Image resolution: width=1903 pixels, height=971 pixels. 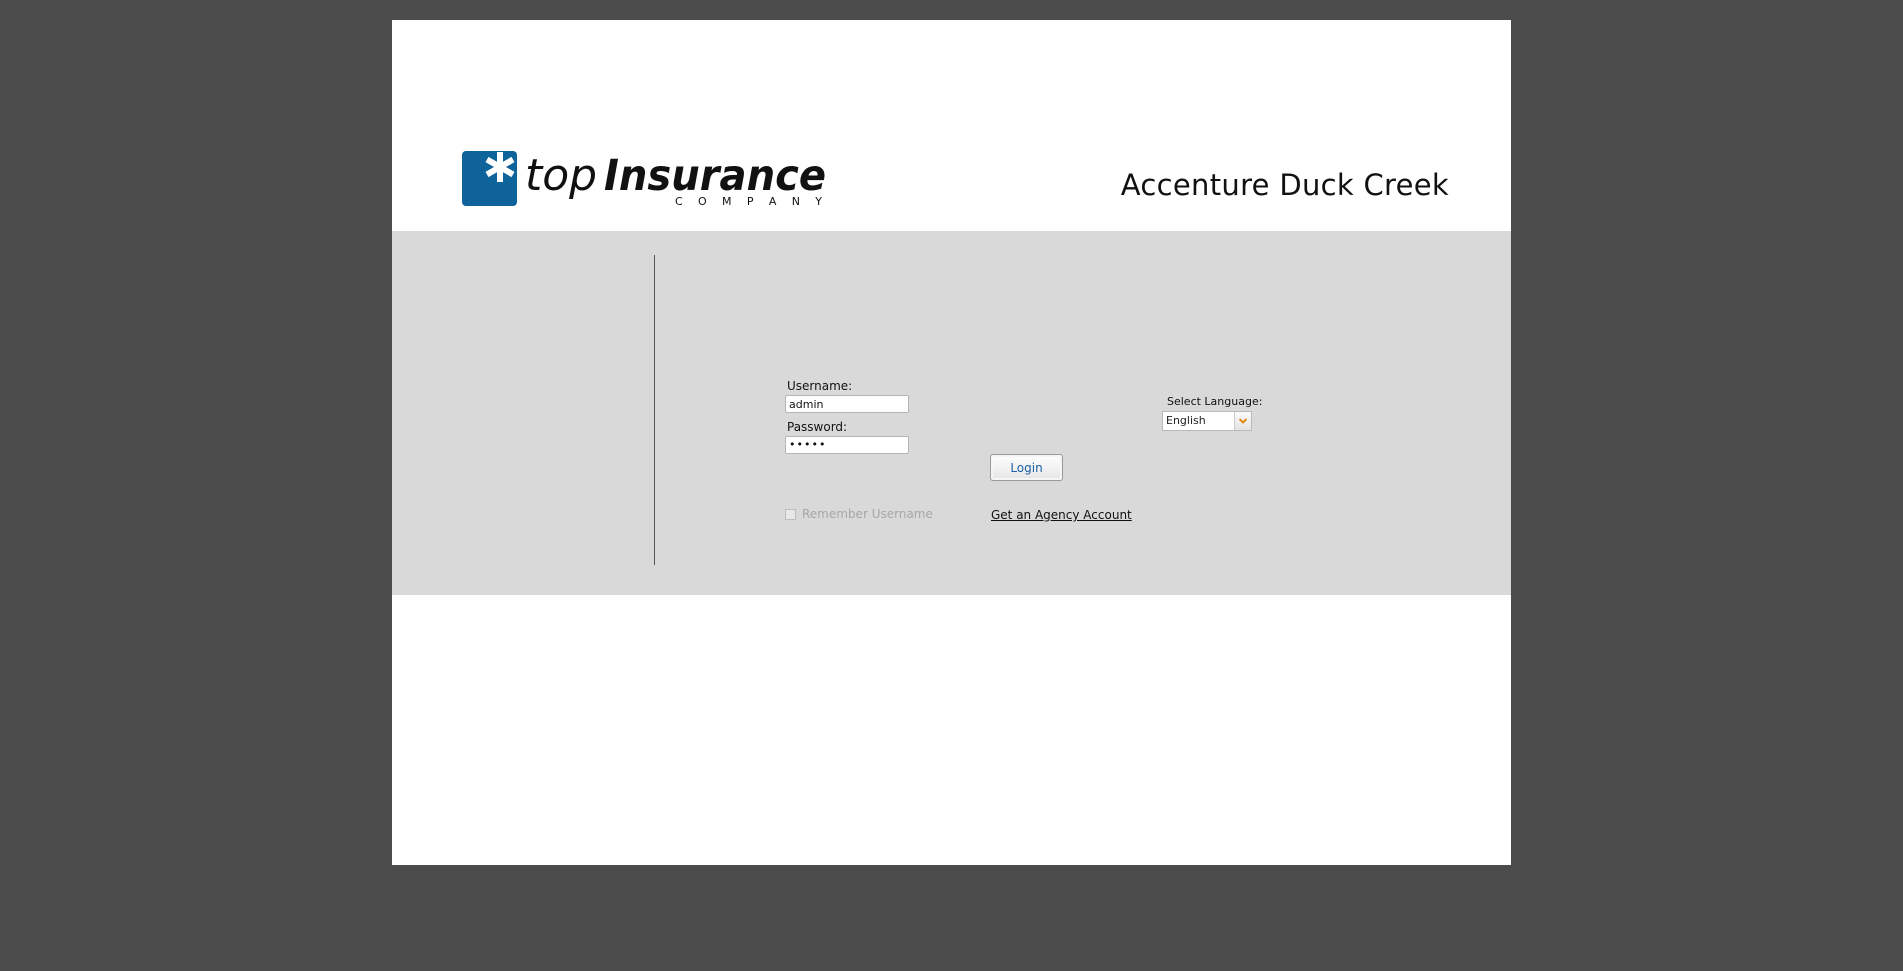 I want to click on remember-username-checkbox, so click(x=790, y=514).